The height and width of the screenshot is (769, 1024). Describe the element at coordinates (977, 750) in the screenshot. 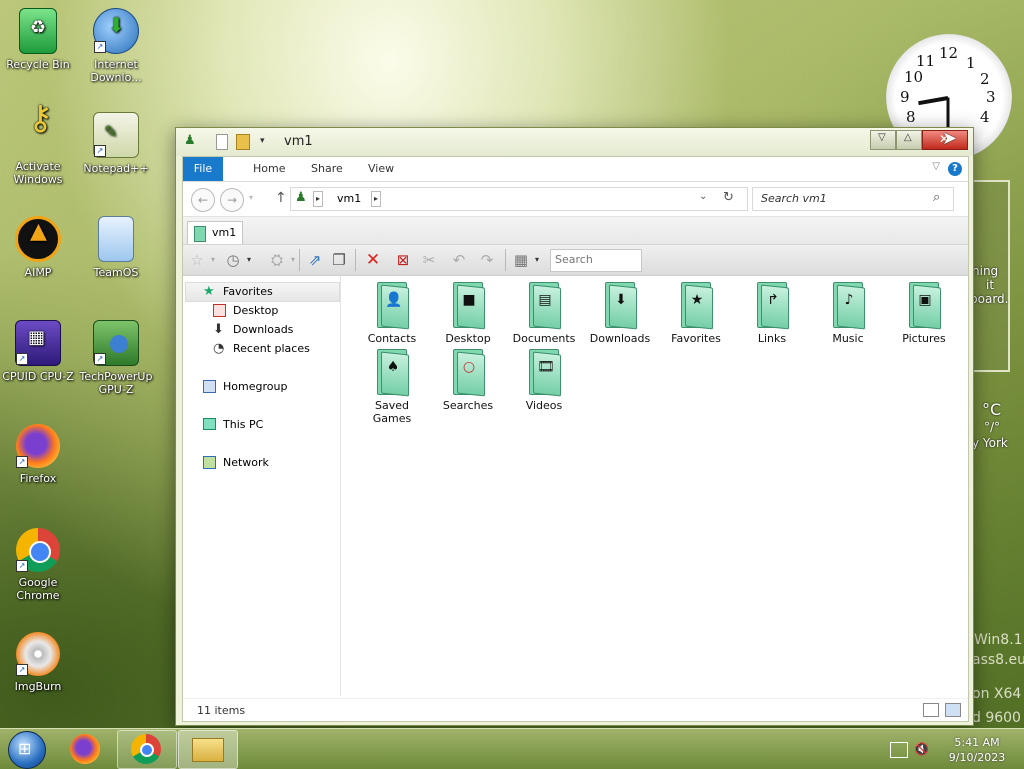

I see `tray-clock: 5:41 AM 9/10/2023` at that location.